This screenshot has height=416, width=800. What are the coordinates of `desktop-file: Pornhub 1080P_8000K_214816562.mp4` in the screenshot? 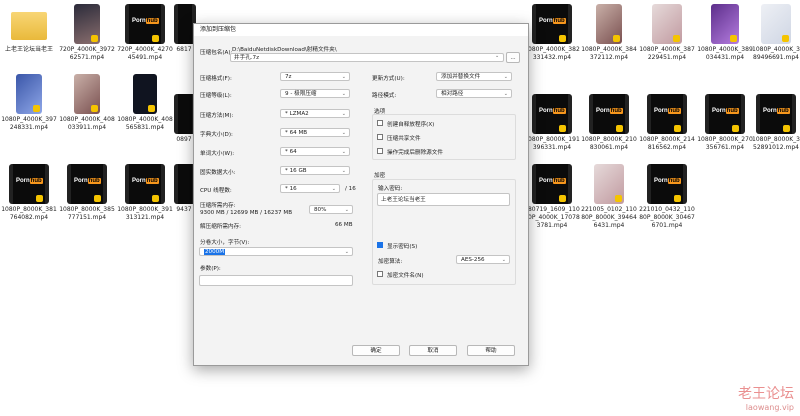 It's located at (667, 123).